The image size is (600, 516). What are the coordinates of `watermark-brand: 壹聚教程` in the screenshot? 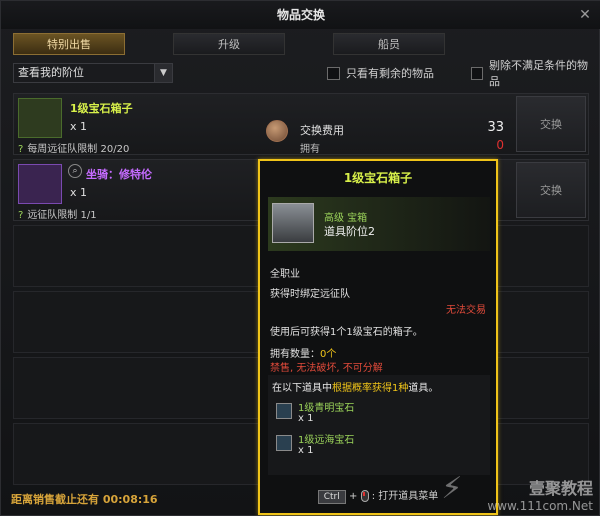 It's located at (560, 488).